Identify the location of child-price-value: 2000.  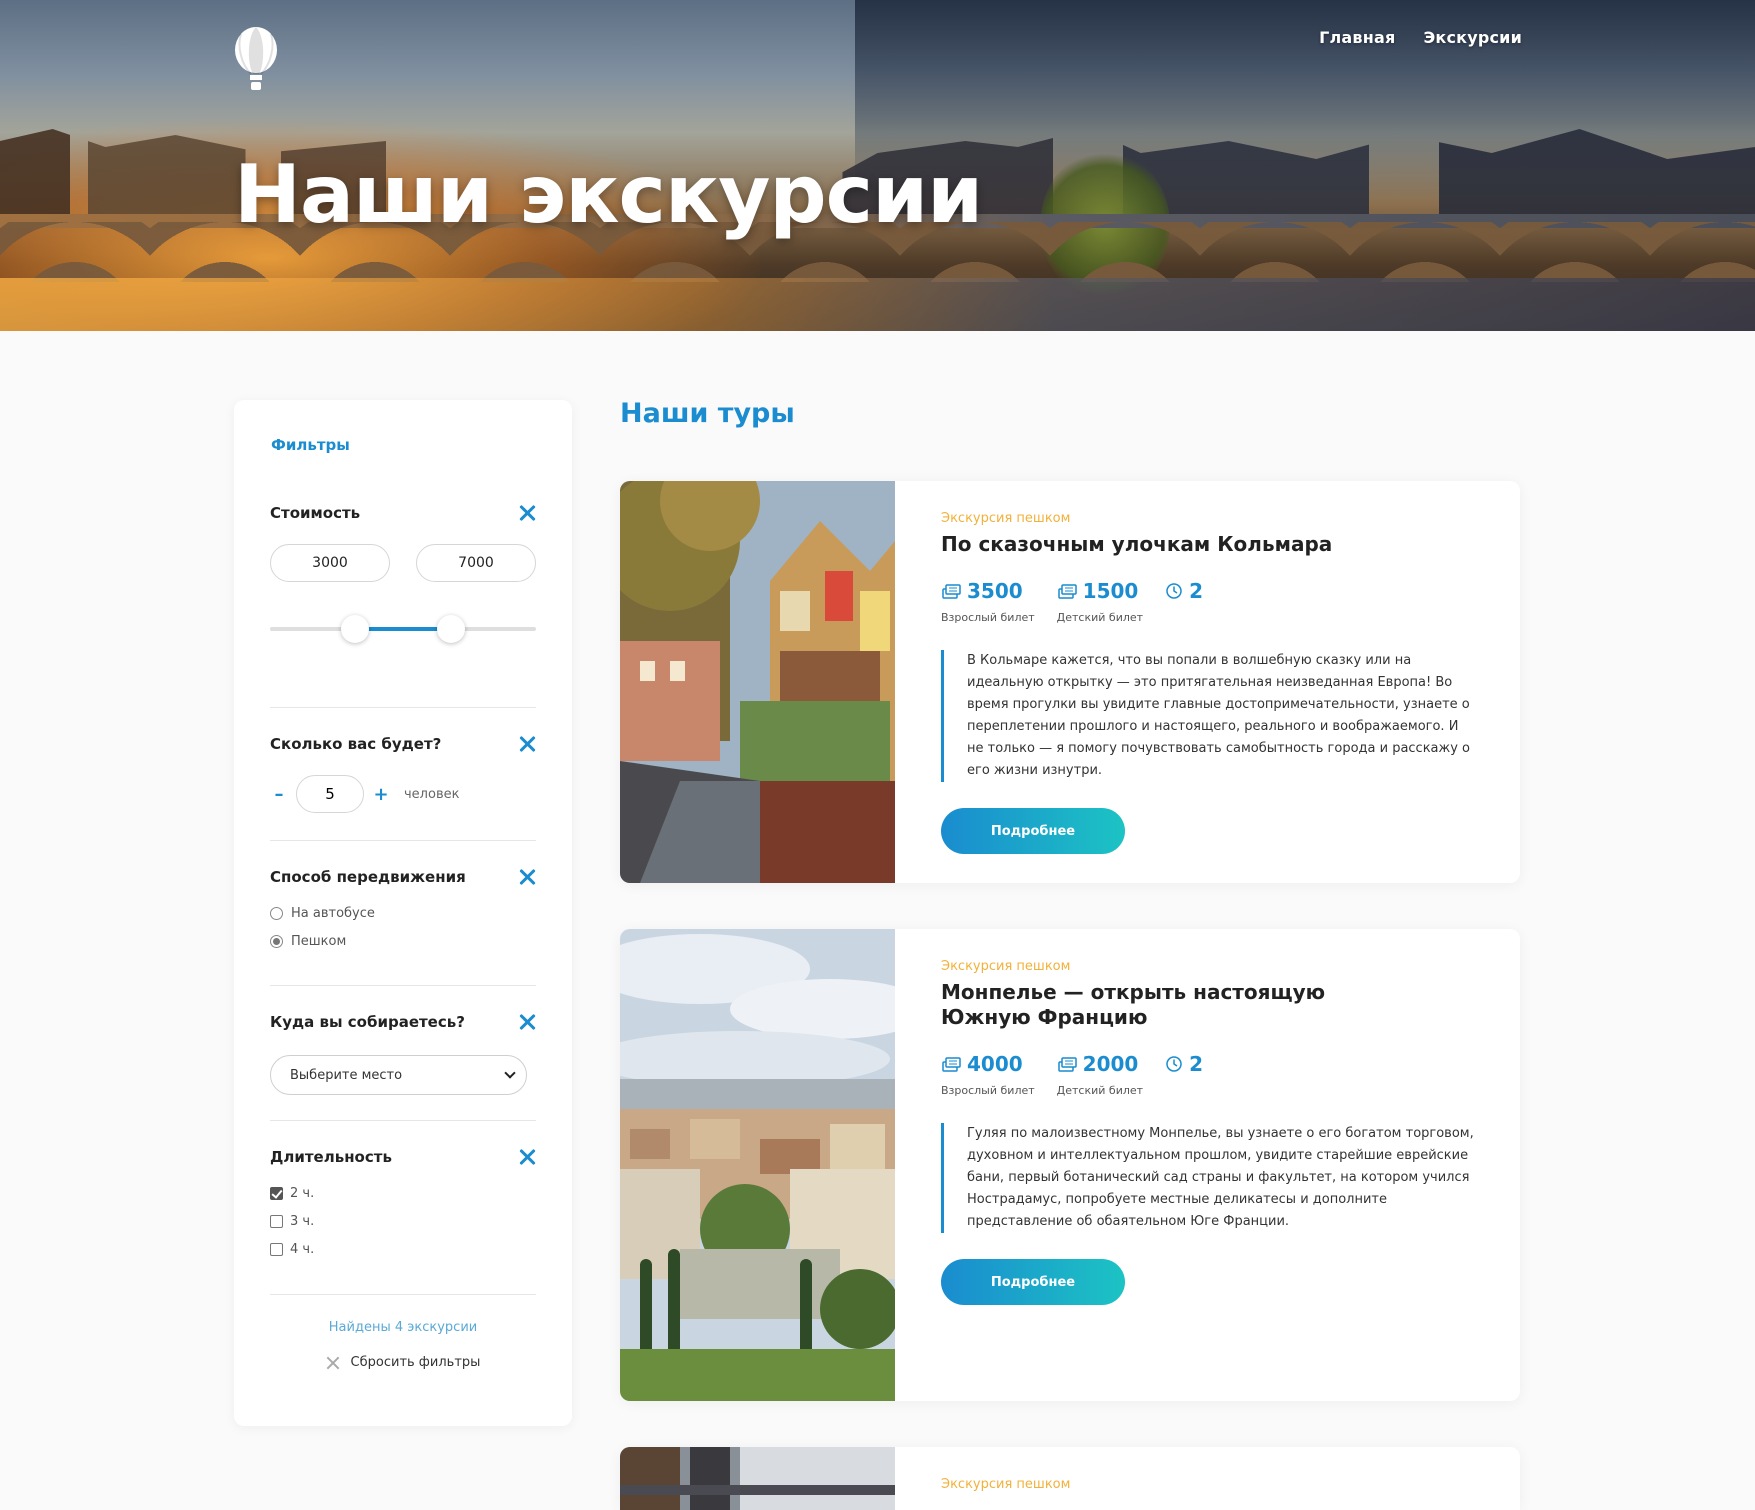
(1110, 1064).